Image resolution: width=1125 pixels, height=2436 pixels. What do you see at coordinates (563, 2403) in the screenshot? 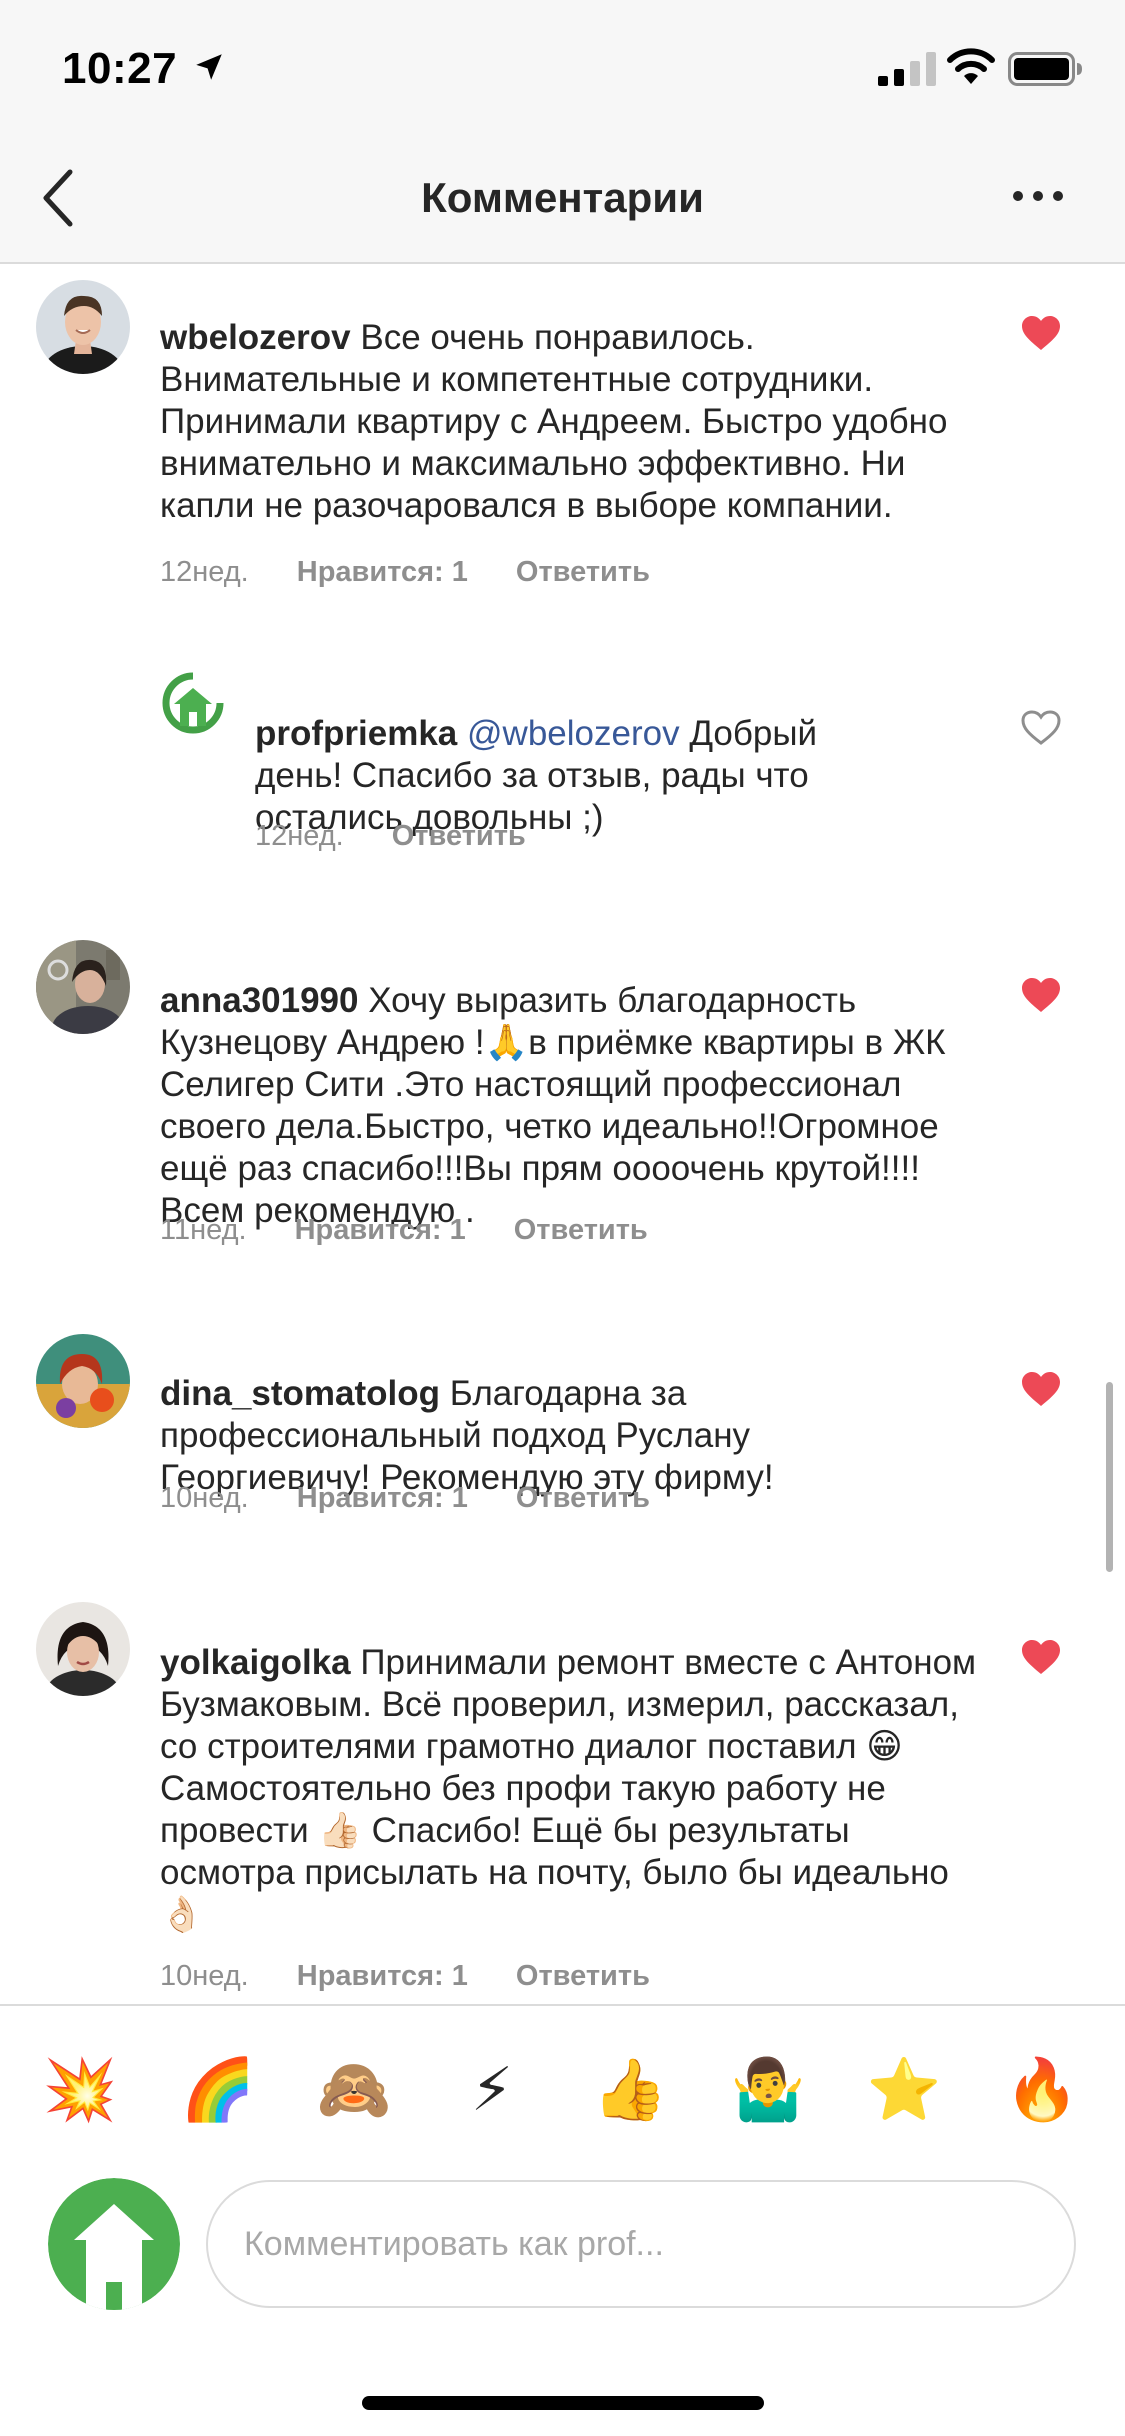
I see `home-indicator` at bounding box center [563, 2403].